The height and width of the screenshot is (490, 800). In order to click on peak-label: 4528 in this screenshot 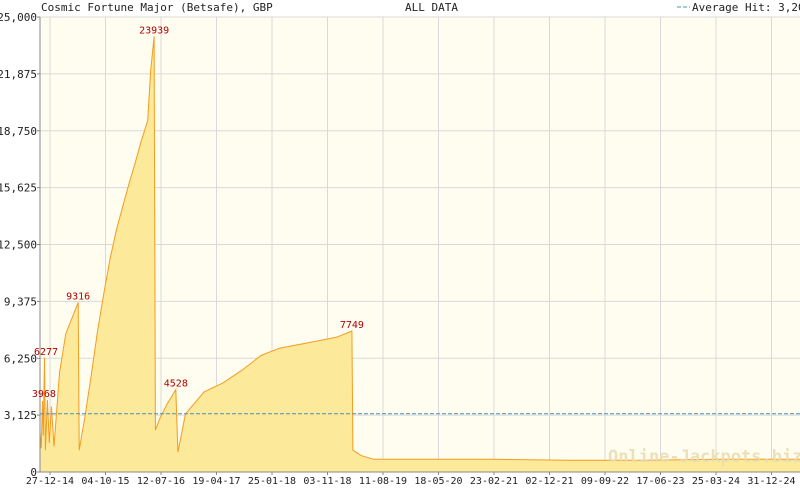, I will do `click(176, 384)`.